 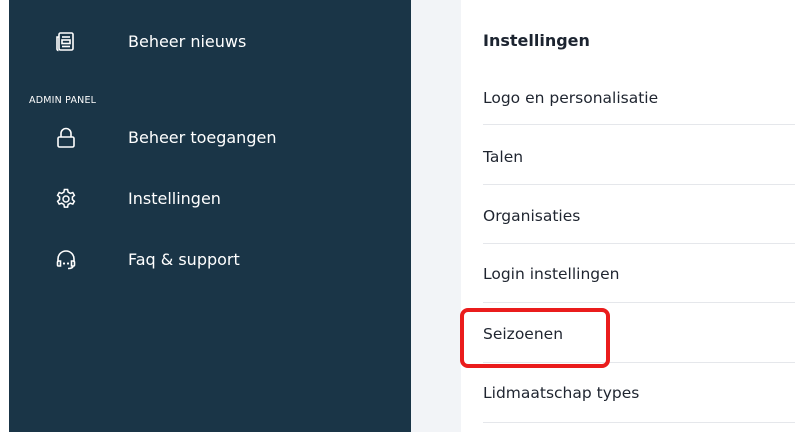 What do you see at coordinates (639, 178) in the screenshot?
I see `menu-item-talen: Talen` at bounding box center [639, 178].